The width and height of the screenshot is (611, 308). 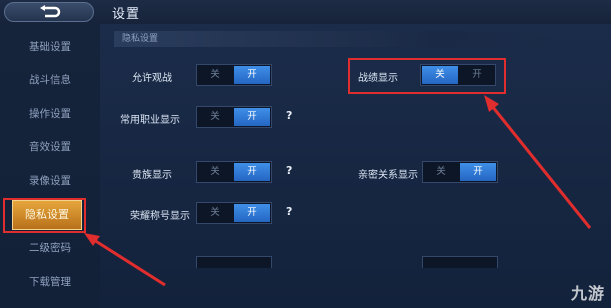 I want to click on arrow-head, so click(x=491, y=103).